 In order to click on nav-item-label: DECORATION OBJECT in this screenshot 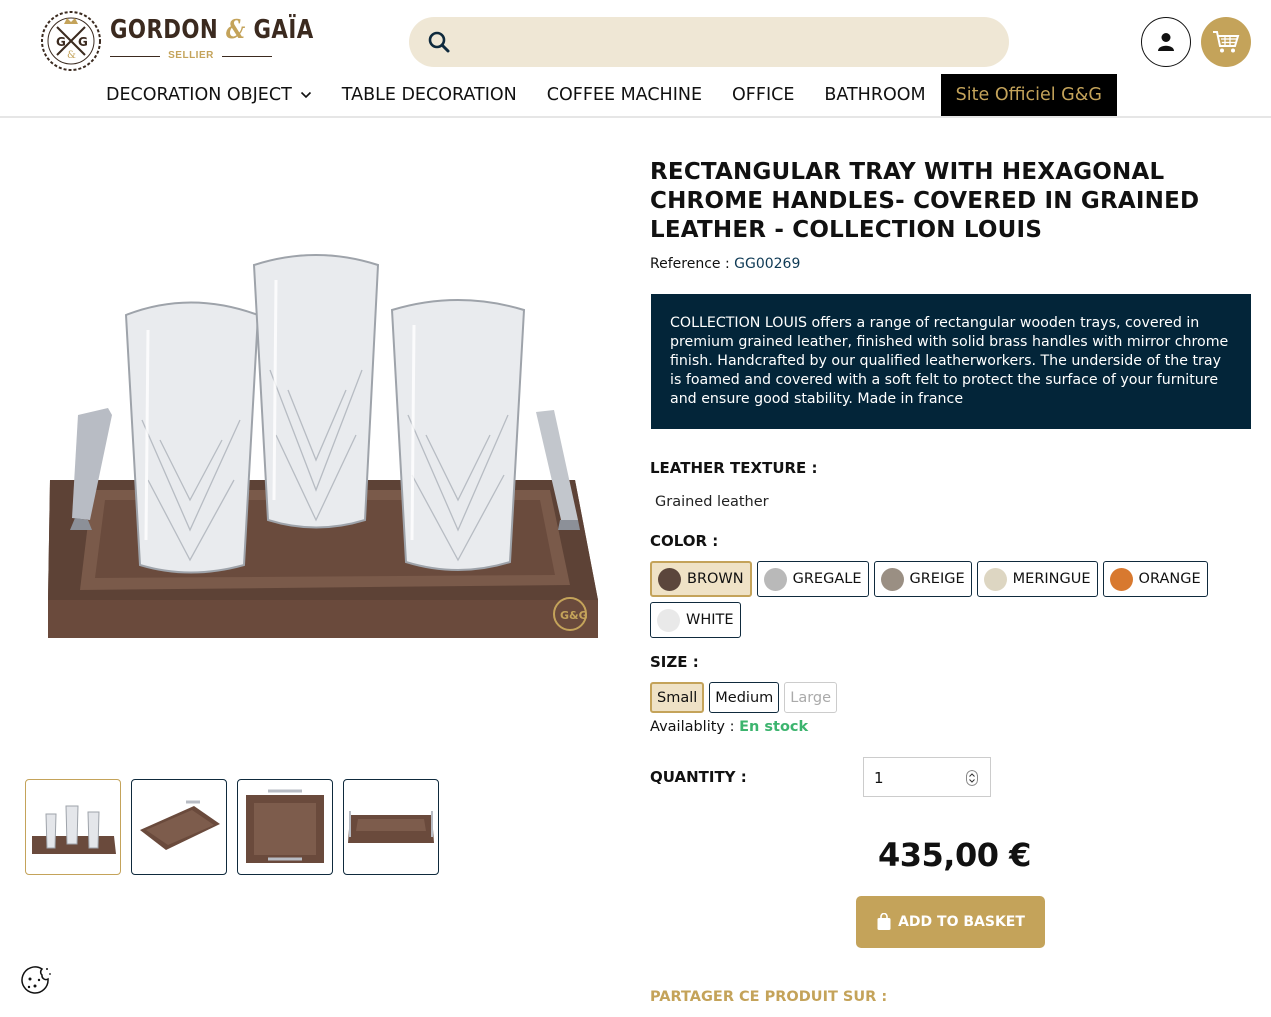, I will do `click(199, 95)`.